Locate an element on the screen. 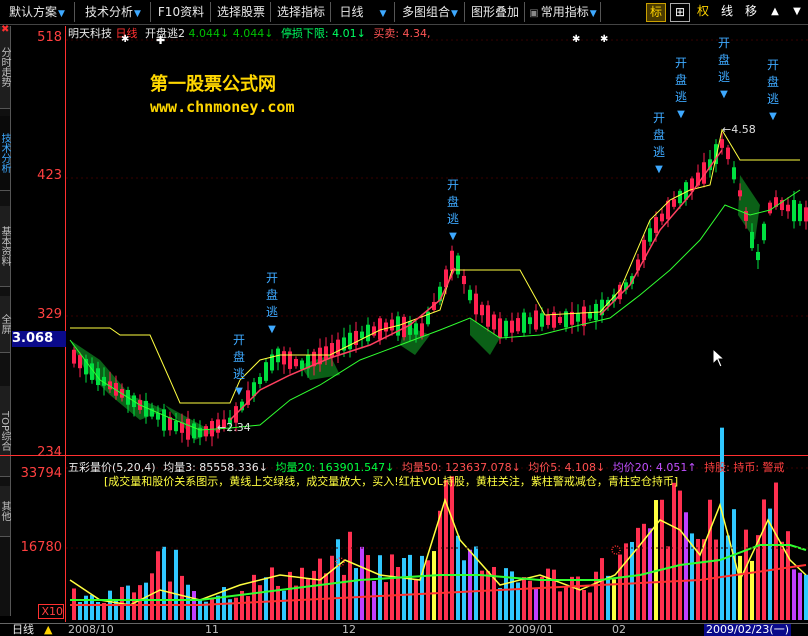 This screenshot has height=636, width=808. indicator-value-1: 4.044↓ is located at coordinates (209, 33).